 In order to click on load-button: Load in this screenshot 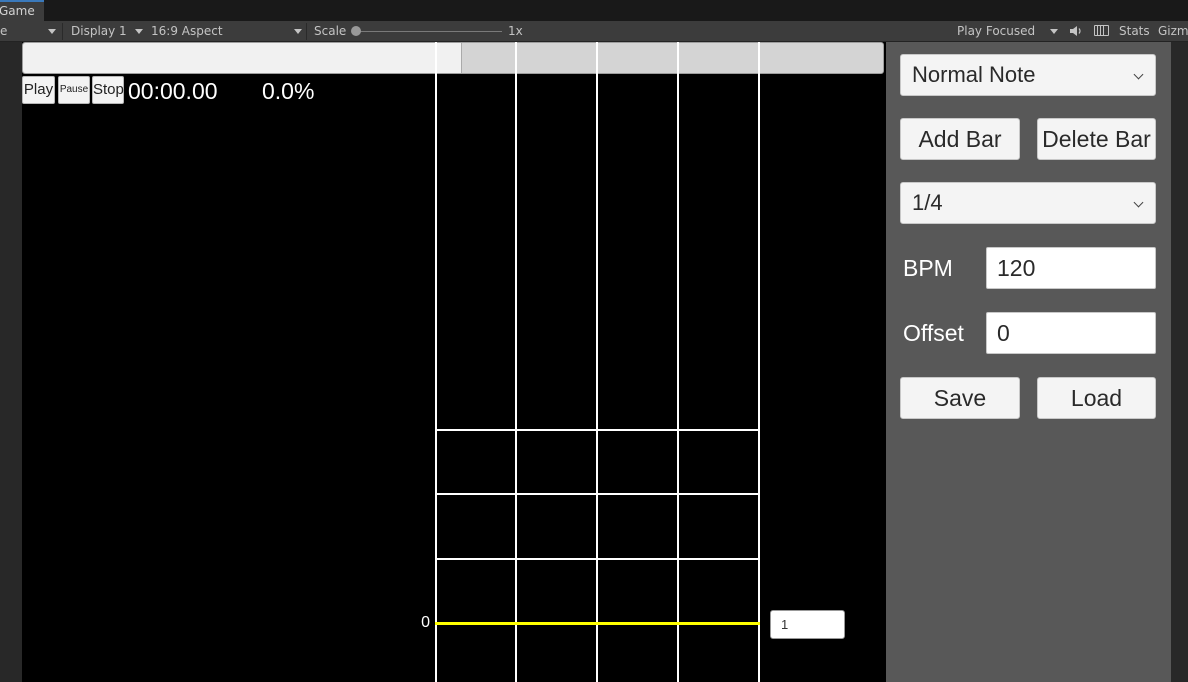, I will do `click(1096, 398)`.